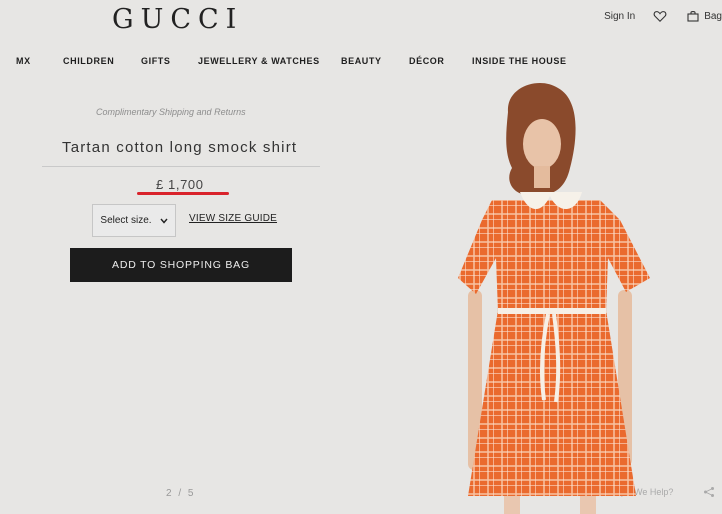 This screenshot has height=514, width=722. I want to click on nav-item-beauty: BEAUTY, so click(361, 61).